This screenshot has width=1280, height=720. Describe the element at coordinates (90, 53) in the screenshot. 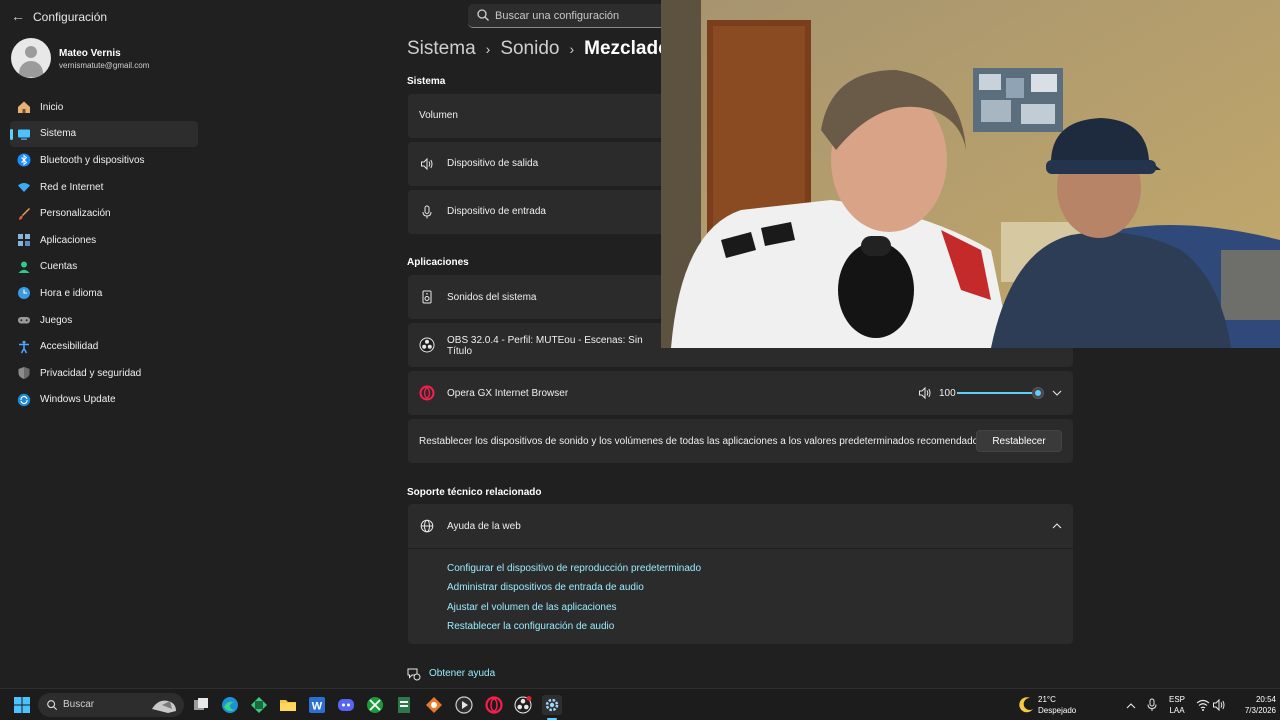

I see `user-name: Mateo Vernis` at that location.